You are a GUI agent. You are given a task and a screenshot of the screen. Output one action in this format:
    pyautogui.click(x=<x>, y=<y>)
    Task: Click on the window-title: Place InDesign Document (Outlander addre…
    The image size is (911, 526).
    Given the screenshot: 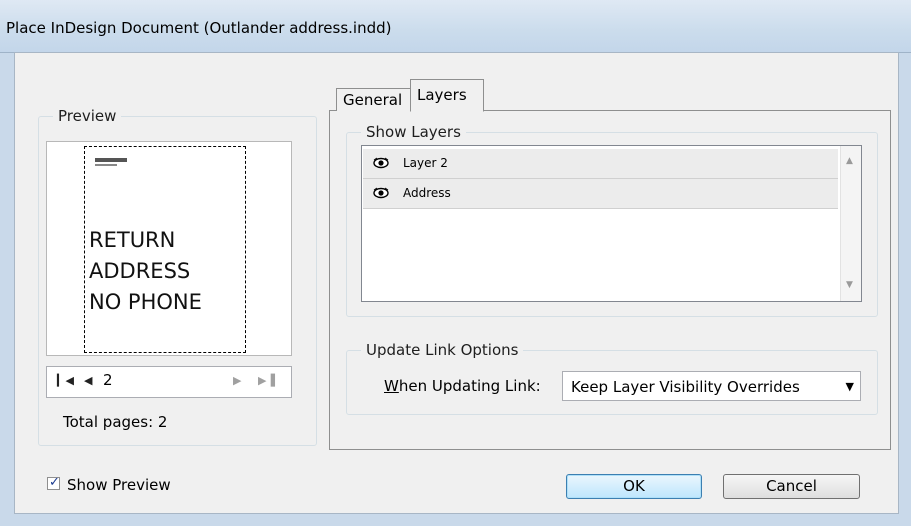 What is the action you would take?
    pyautogui.click(x=199, y=28)
    